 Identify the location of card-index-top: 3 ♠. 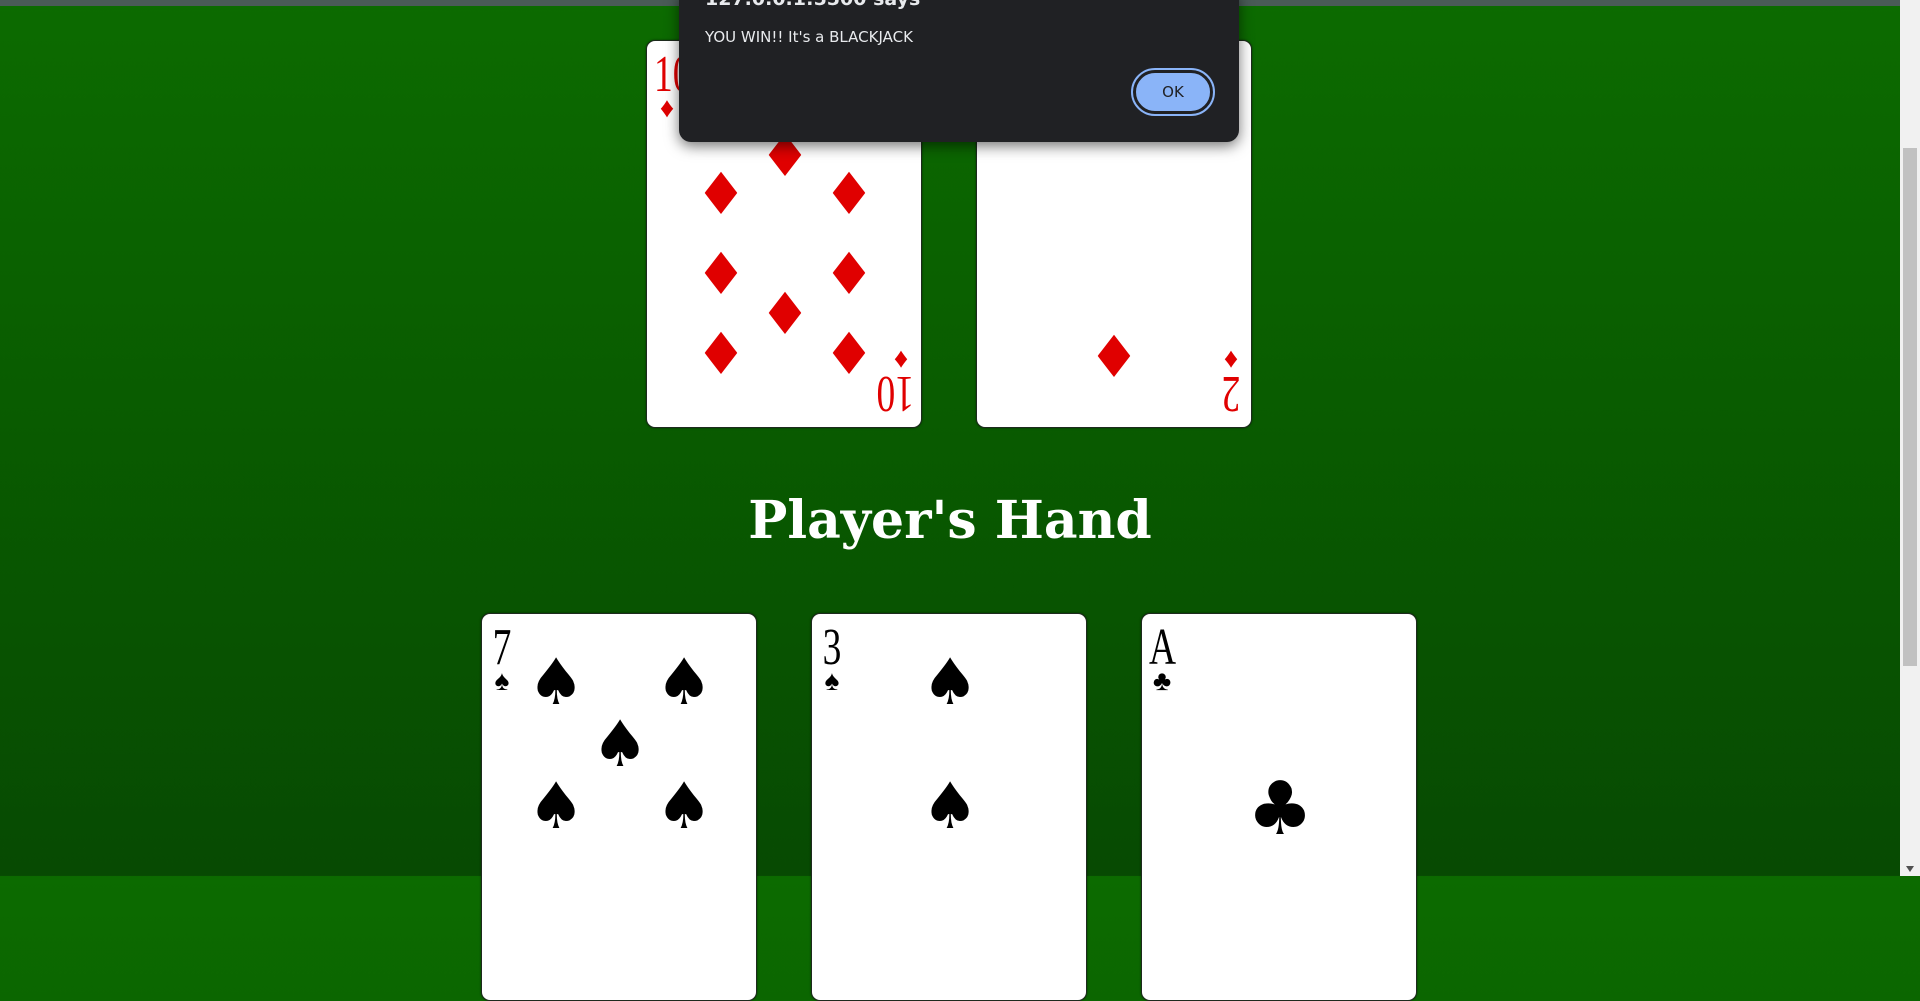
(832, 659).